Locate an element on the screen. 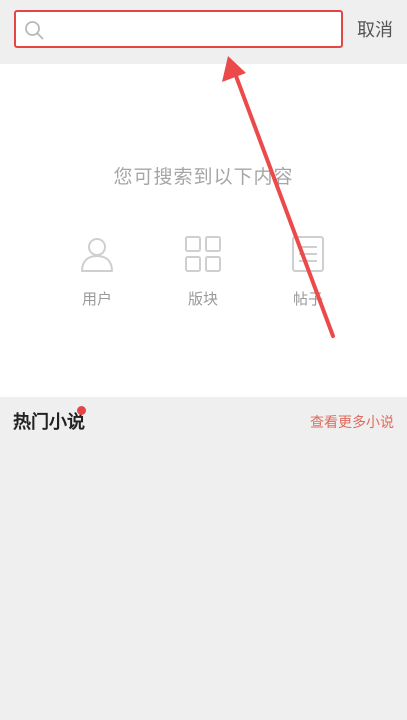  hot-novels-title: 热门小说 is located at coordinates (49, 422).